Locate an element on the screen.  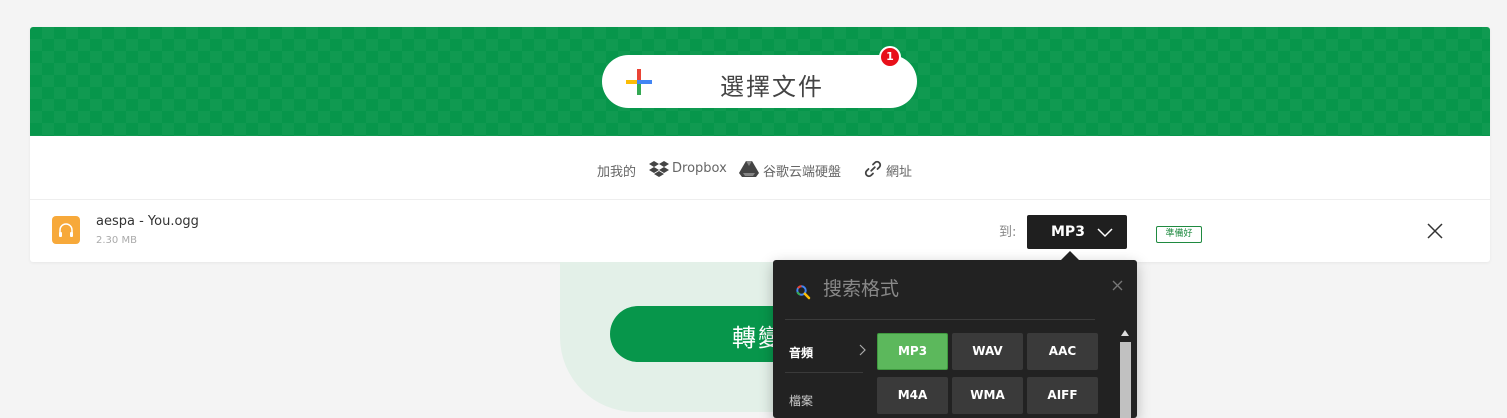
file-name: aespa - You.ogg is located at coordinates (147, 221).